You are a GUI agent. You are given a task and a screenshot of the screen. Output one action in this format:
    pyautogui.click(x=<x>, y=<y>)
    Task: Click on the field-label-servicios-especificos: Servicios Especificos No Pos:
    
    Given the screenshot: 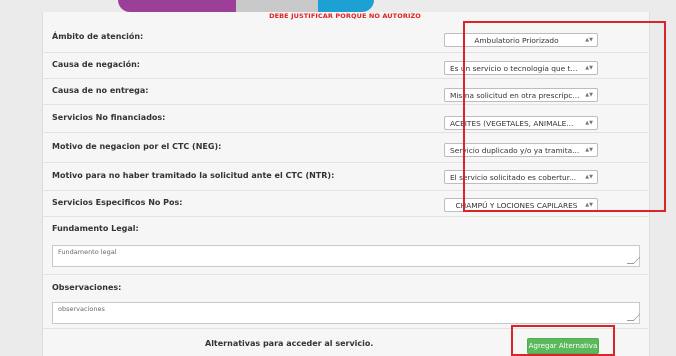 What is the action you would take?
    pyautogui.click(x=117, y=202)
    